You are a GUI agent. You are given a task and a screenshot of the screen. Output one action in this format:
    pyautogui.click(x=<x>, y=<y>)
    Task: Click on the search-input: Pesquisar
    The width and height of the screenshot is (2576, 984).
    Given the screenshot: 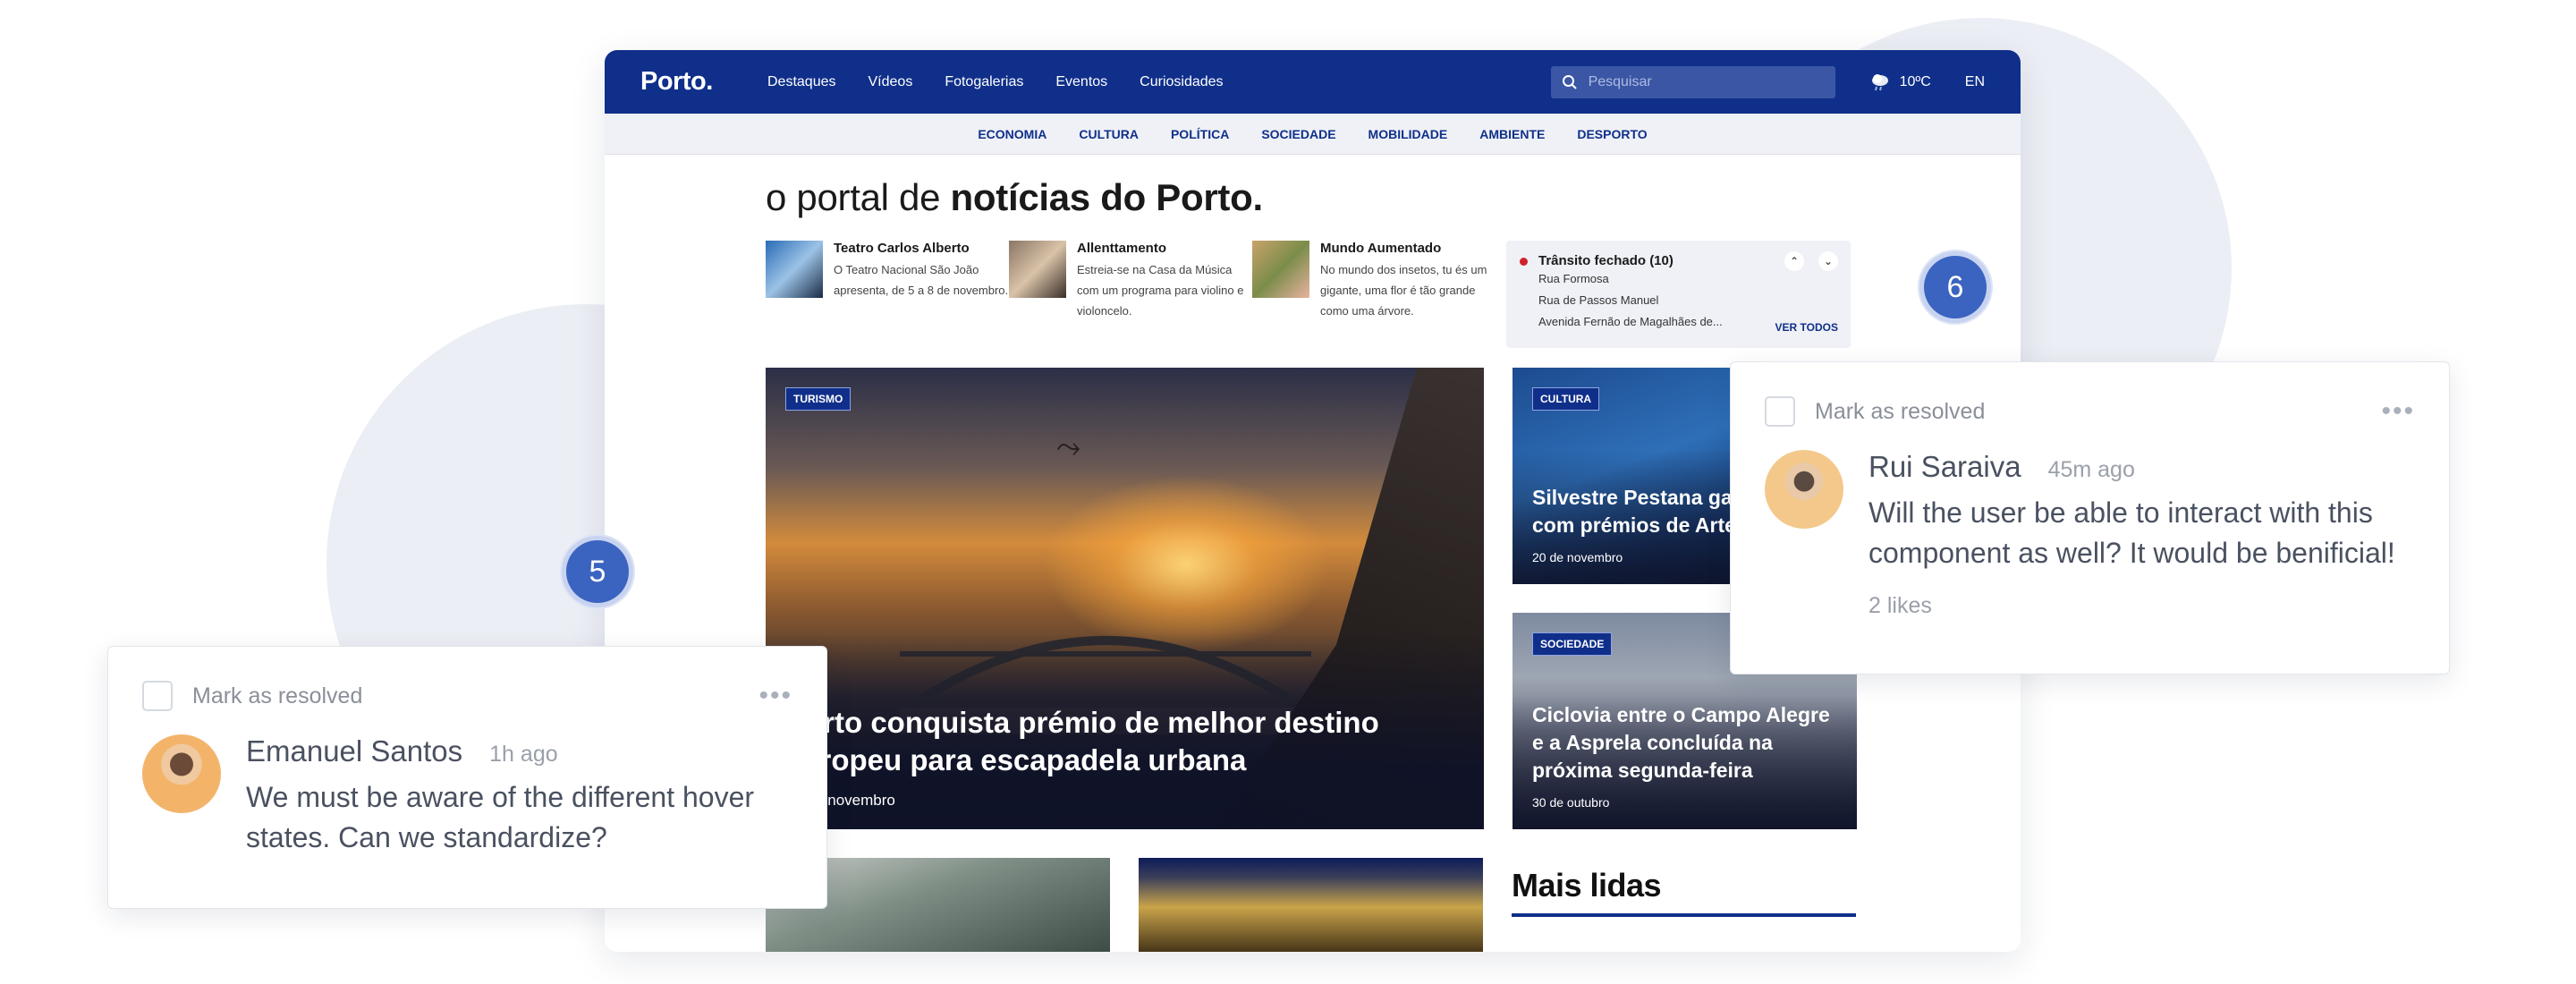 What is the action you would take?
    pyautogui.click(x=1692, y=81)
    